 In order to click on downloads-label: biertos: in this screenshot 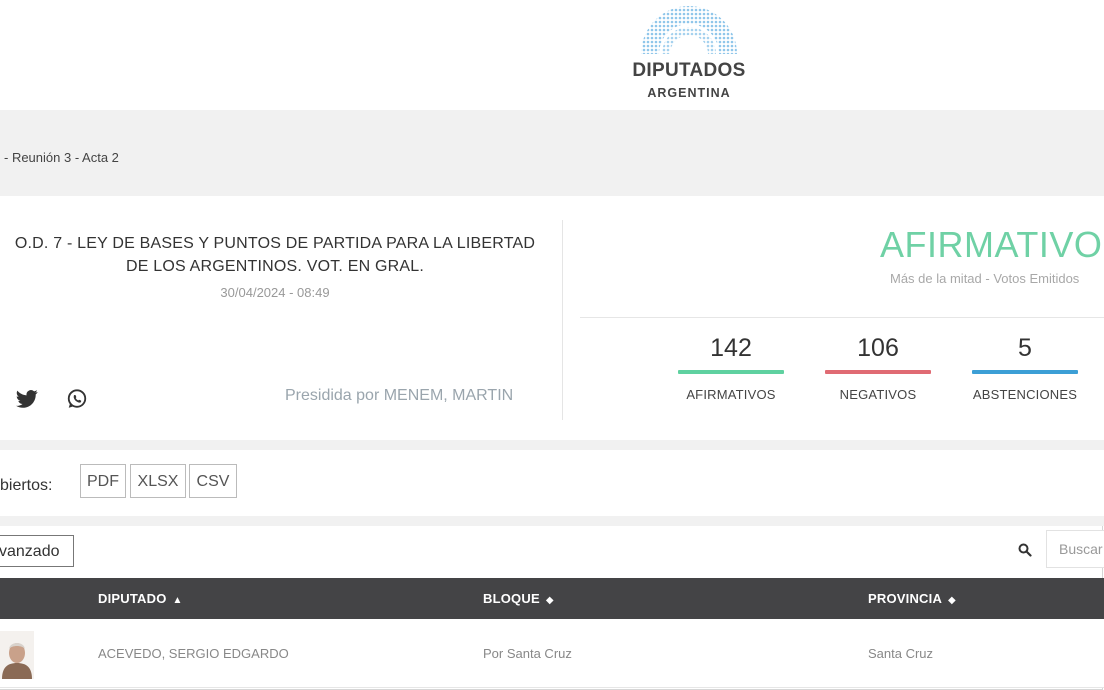, I will do `click(26, 485)`.